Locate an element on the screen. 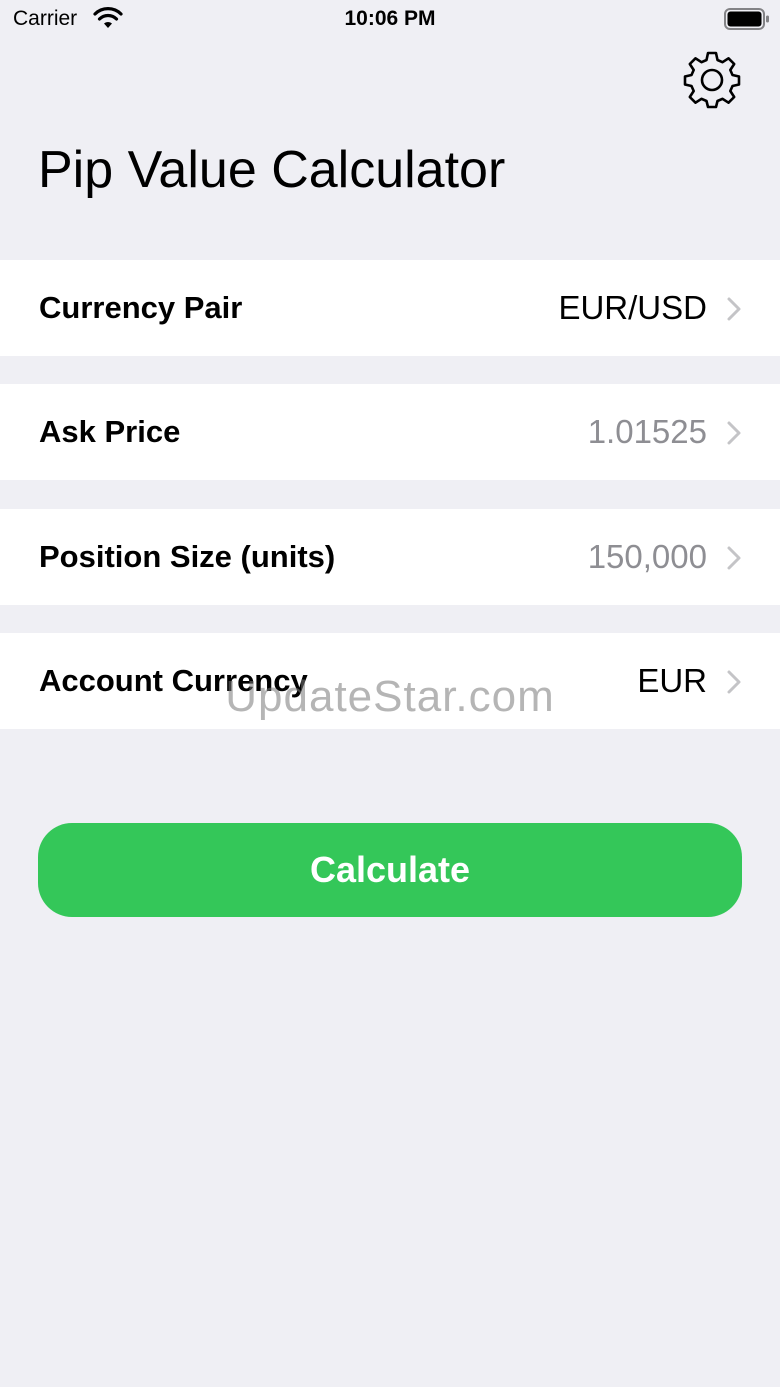 This screenshot has width=780, height=1387. position-size-row: Position Size (units) 150,000 is located at coordinates (390, 557).